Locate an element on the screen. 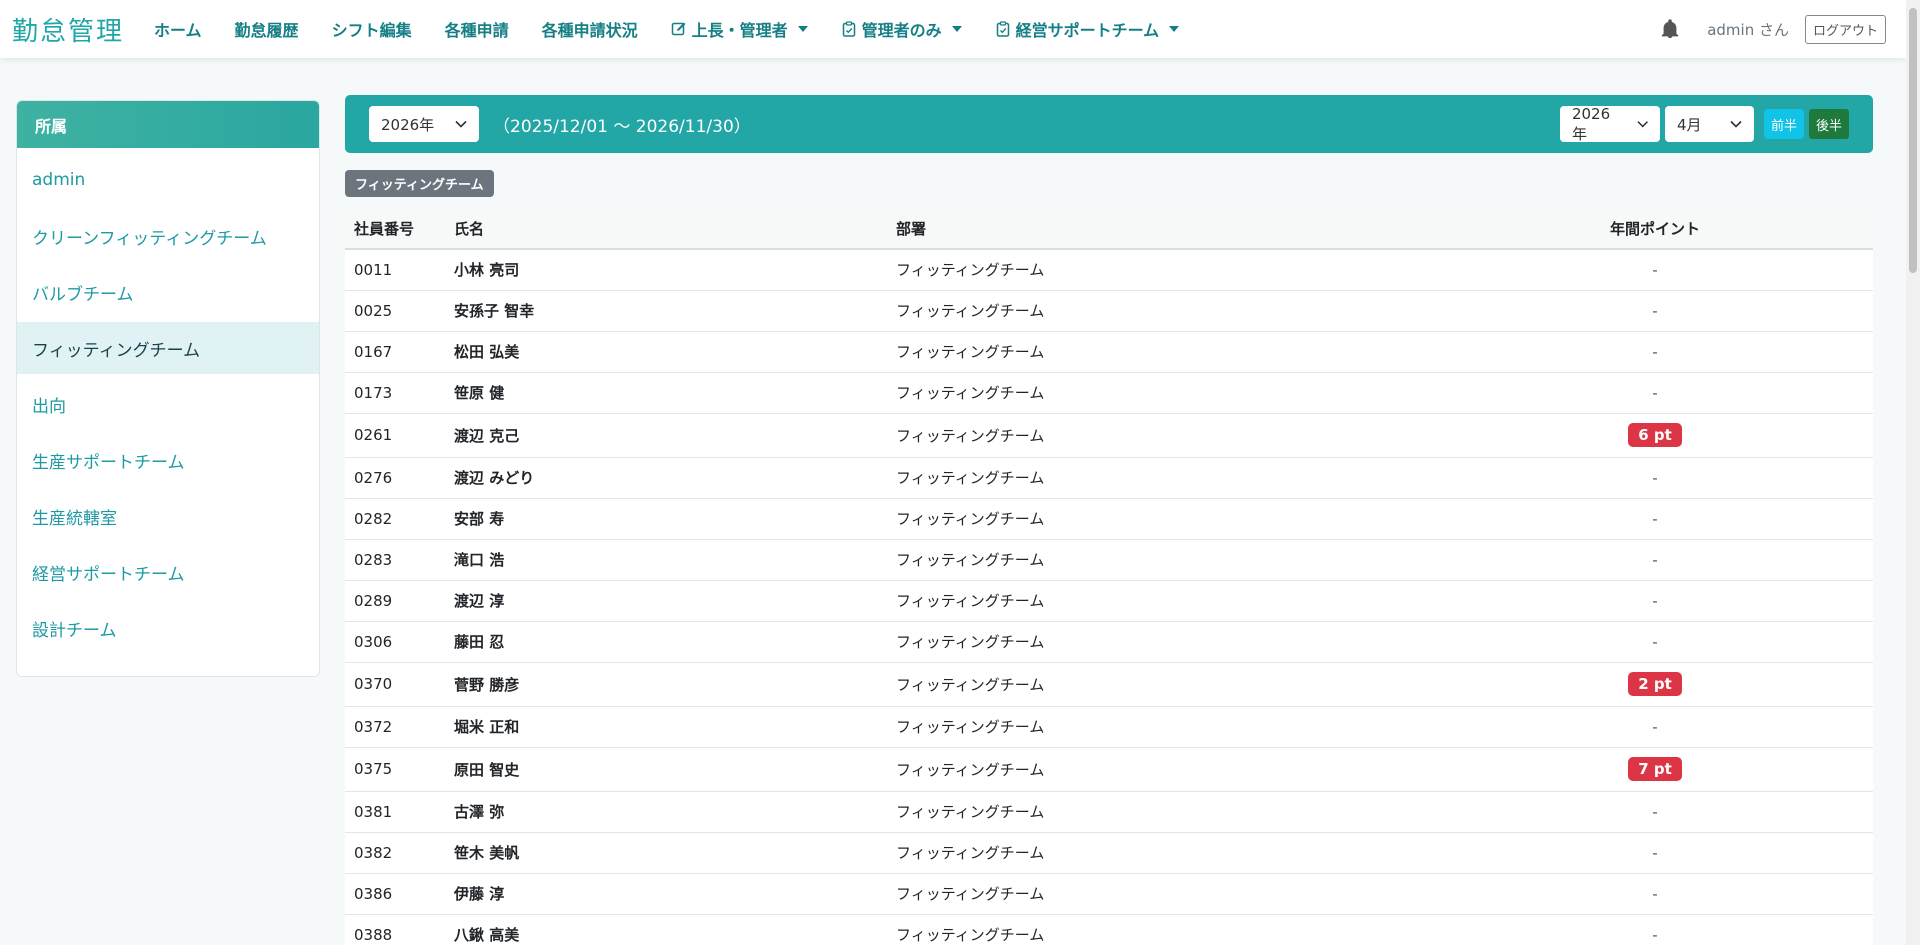 The image size is (1920, 945). page-scrollbar is located at coordinates (1913, 472).